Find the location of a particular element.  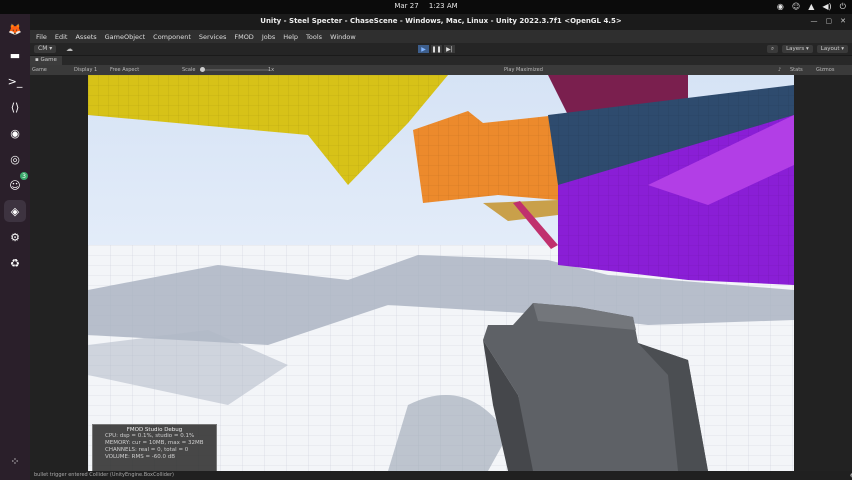

show-apps-icon: ⁘ is located at coordinates (15, 461).